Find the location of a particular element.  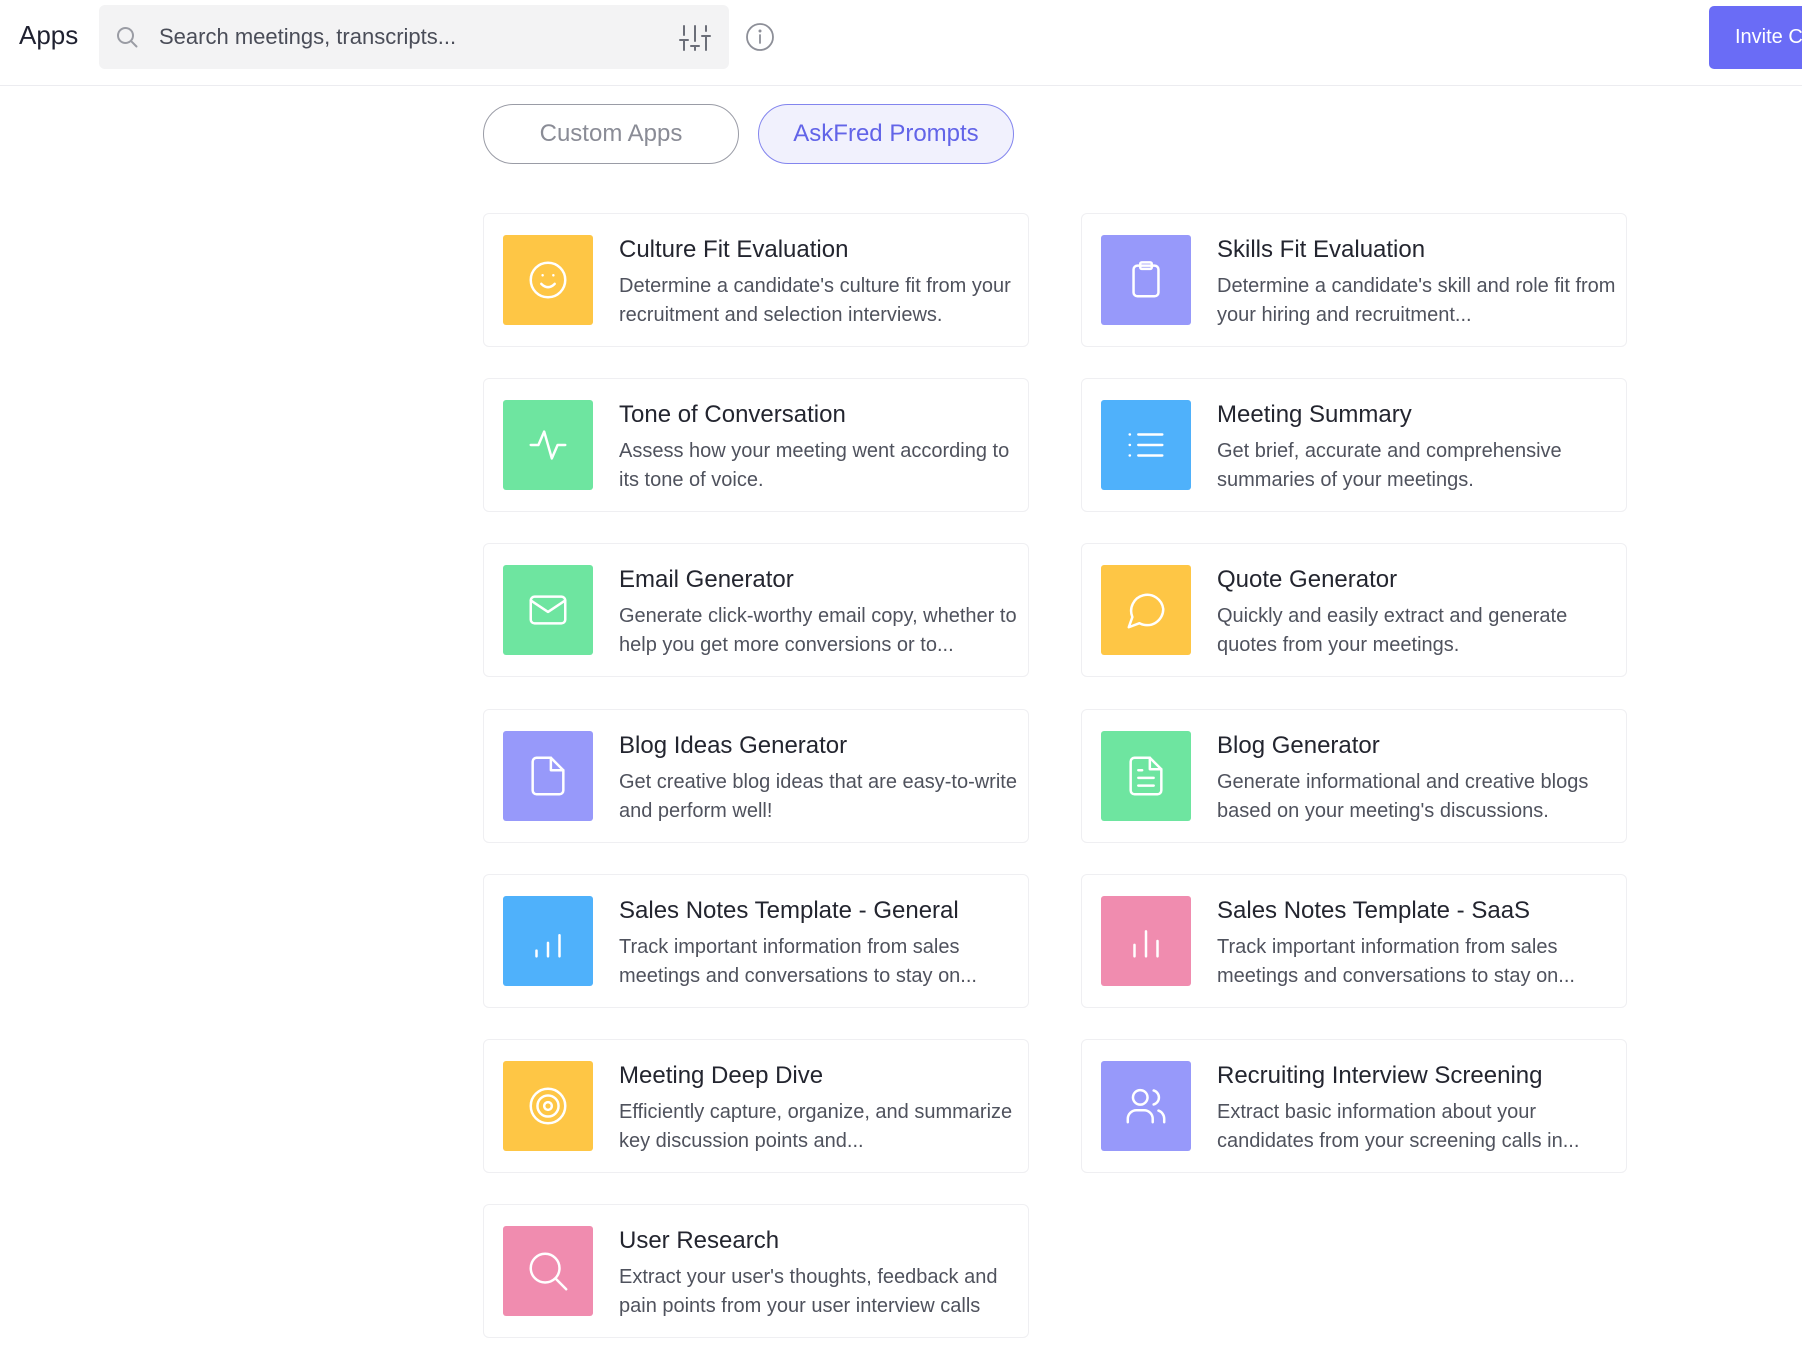

app-title: User Research is located at coordinates (699, 1240).